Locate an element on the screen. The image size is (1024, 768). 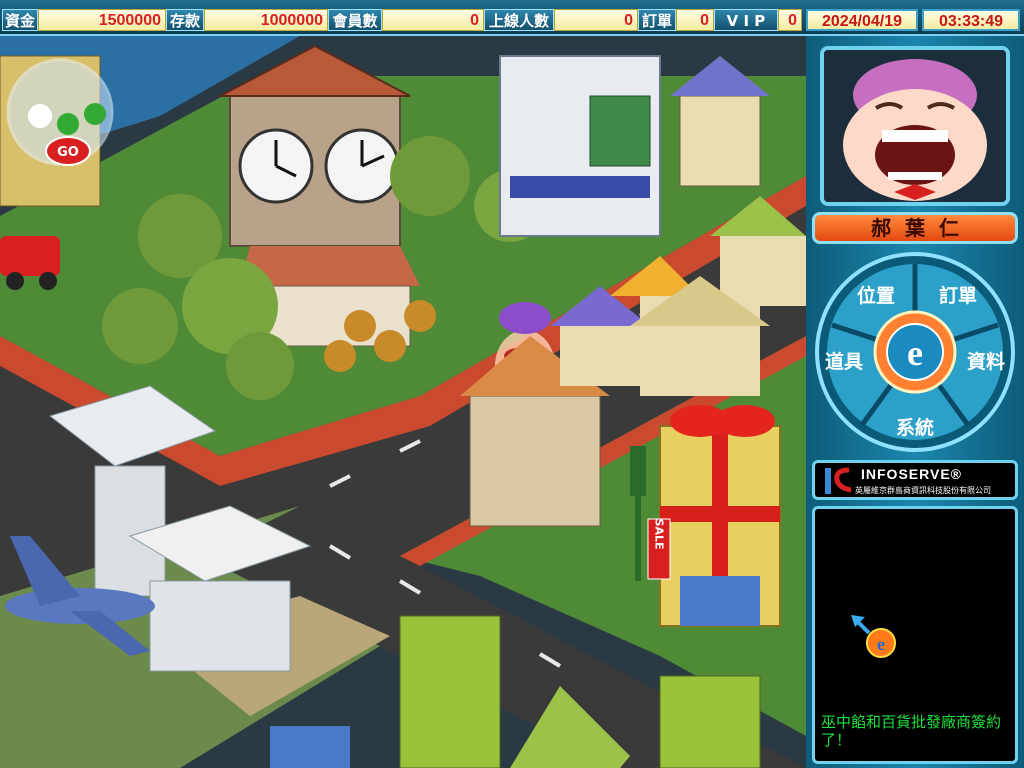
upline-label: 上線人數 is located at coordinates (519, 20).